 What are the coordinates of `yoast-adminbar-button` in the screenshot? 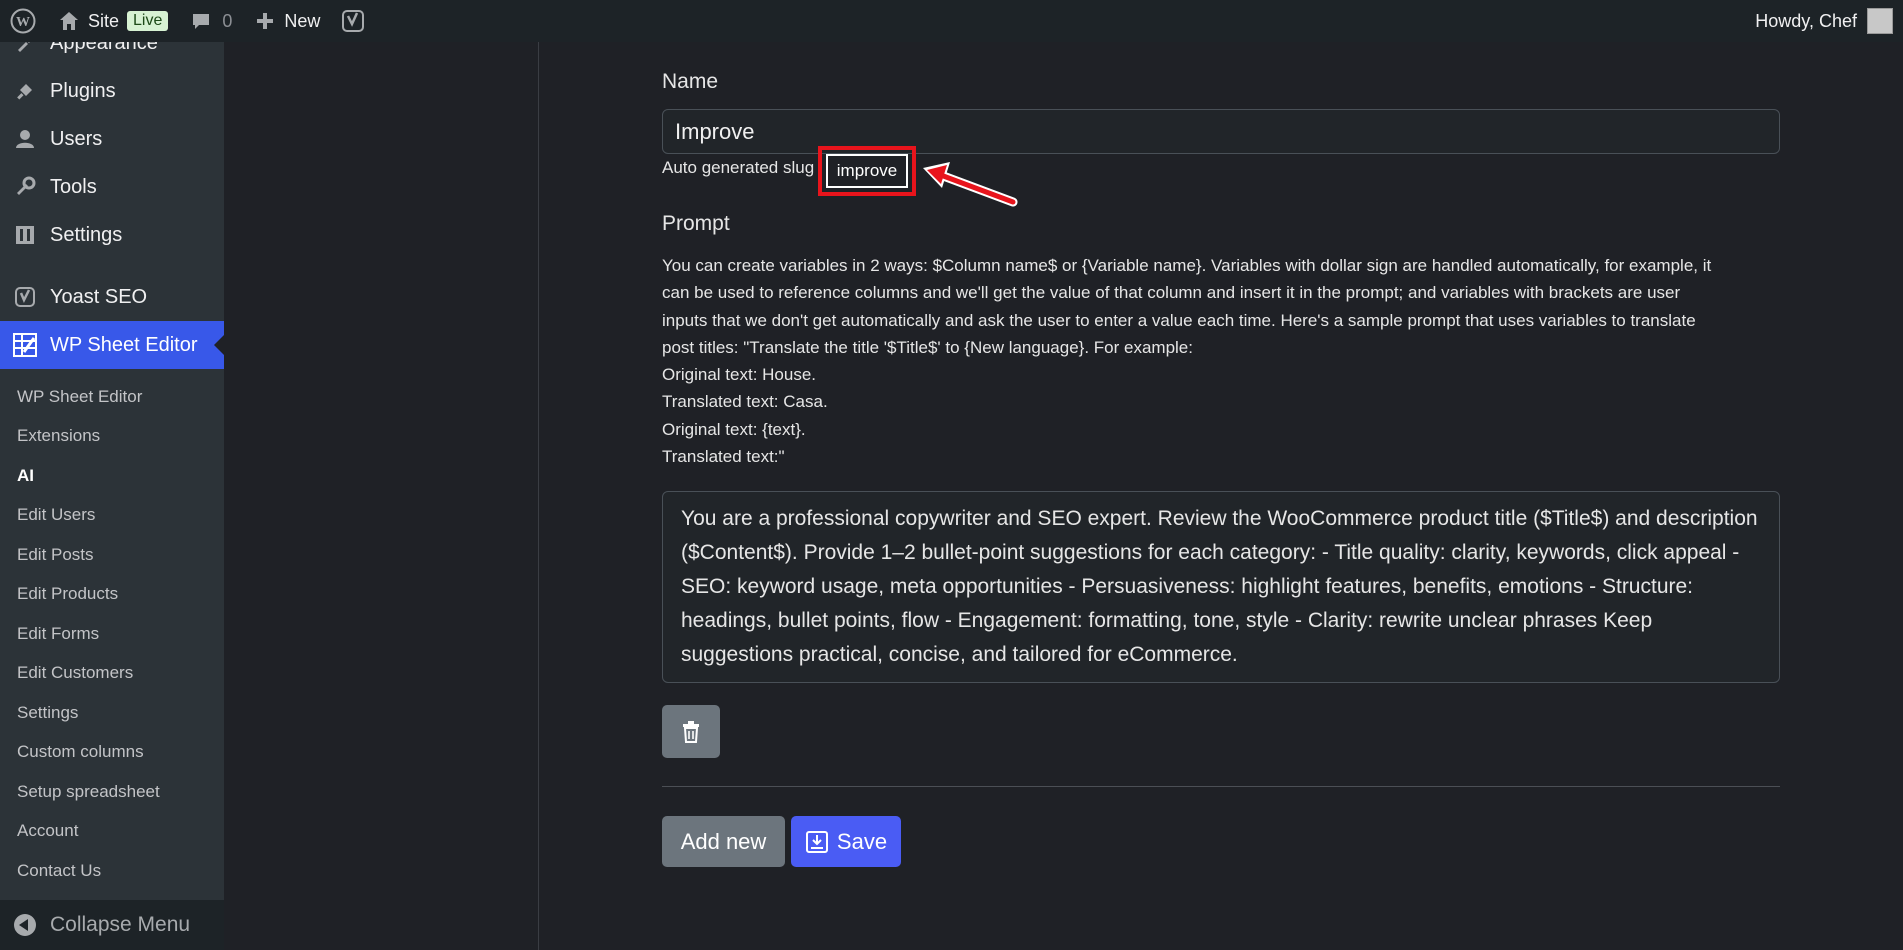 It's located at (353, 21).